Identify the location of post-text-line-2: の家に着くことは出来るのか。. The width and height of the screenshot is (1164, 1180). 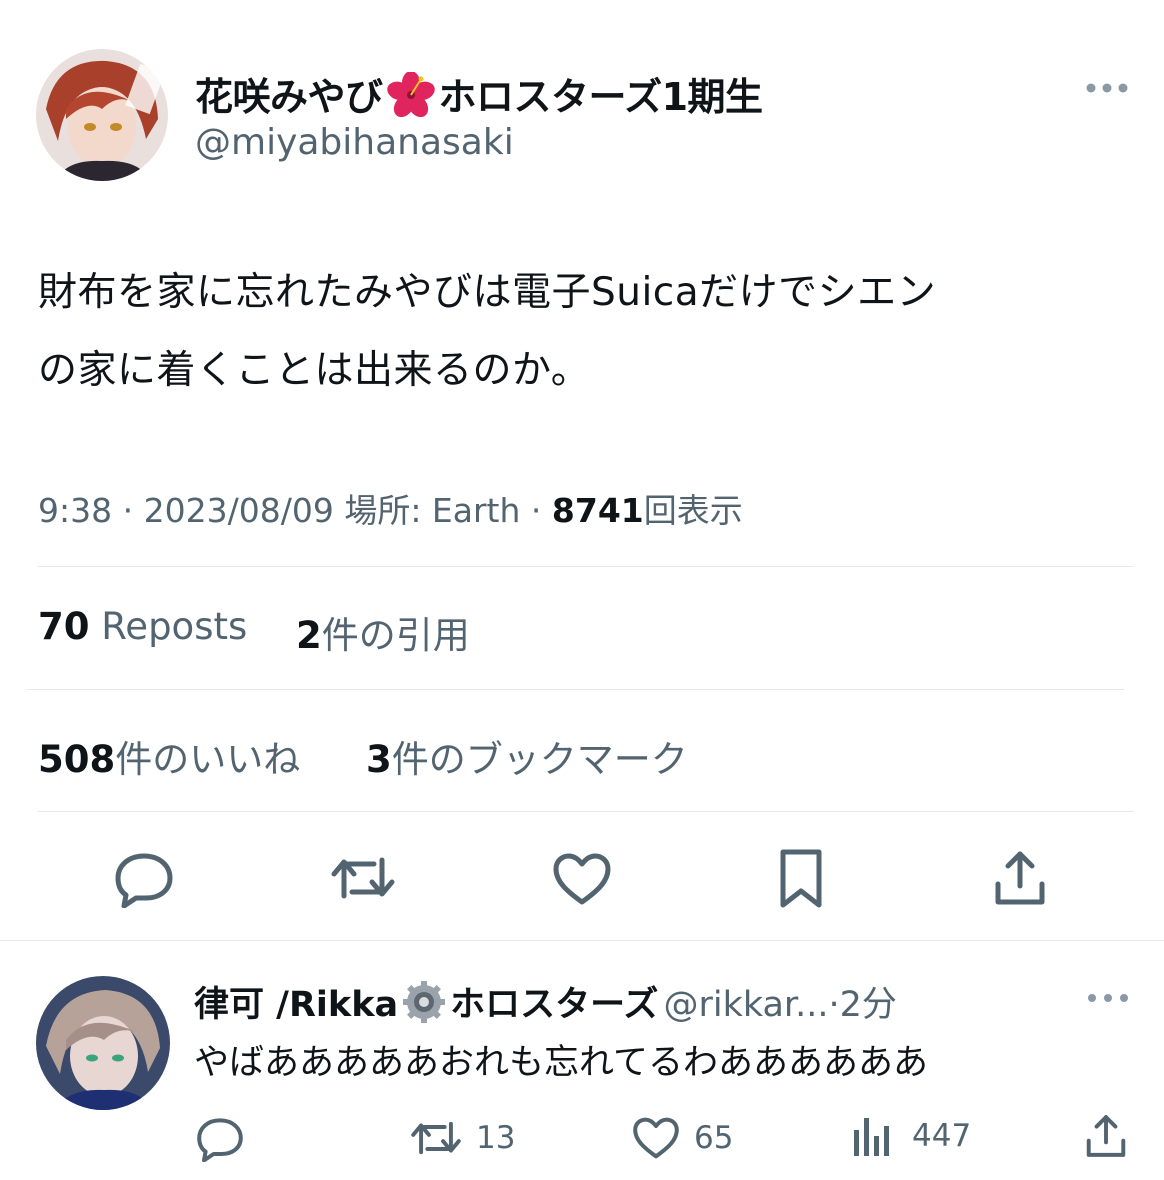
(314, 370).